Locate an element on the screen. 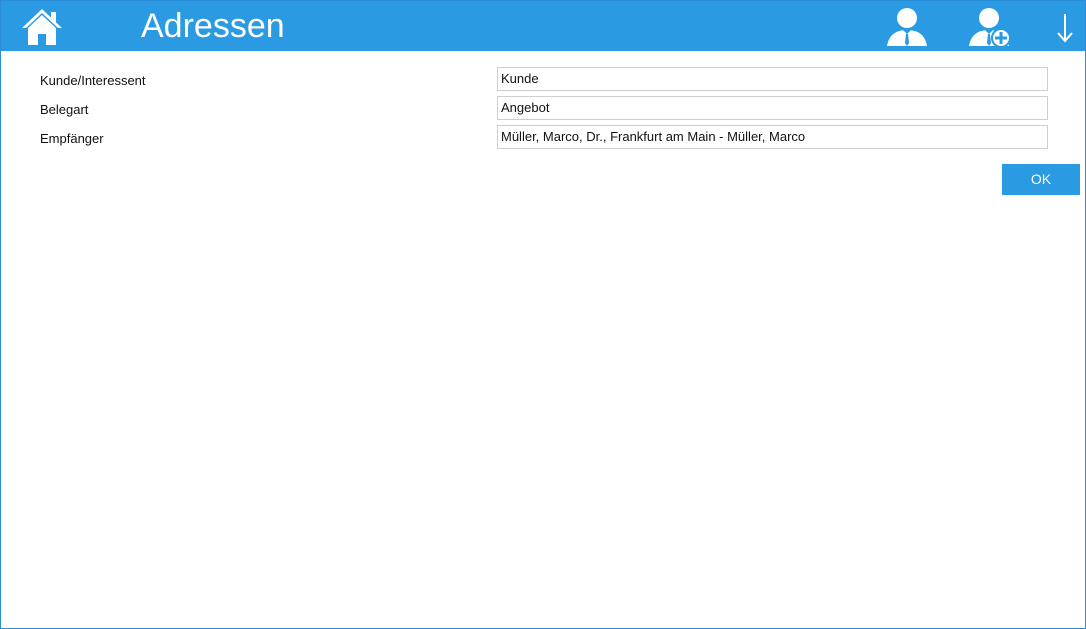 The height and width of the screenshot is (629, 1086). download-button is located at coordinates (1065, 27).